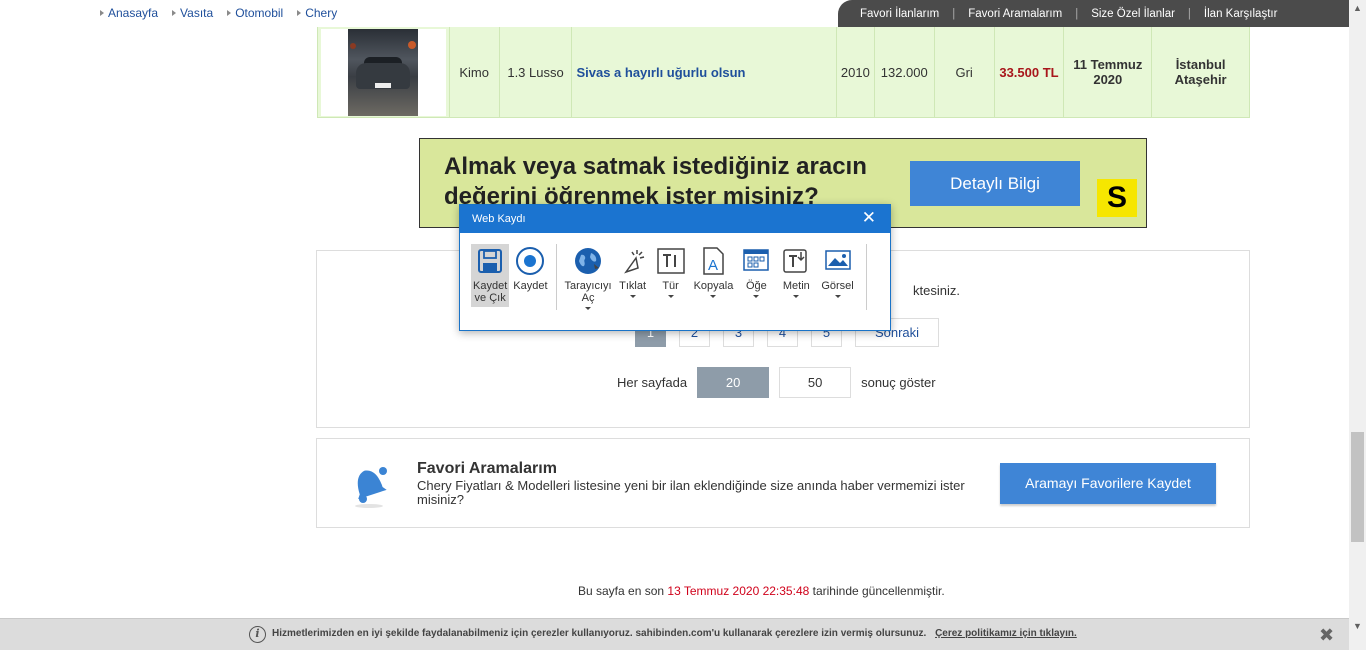 This screenshot has width=1366, height=650. I want to click on info-icon: i, so click(257, 634).